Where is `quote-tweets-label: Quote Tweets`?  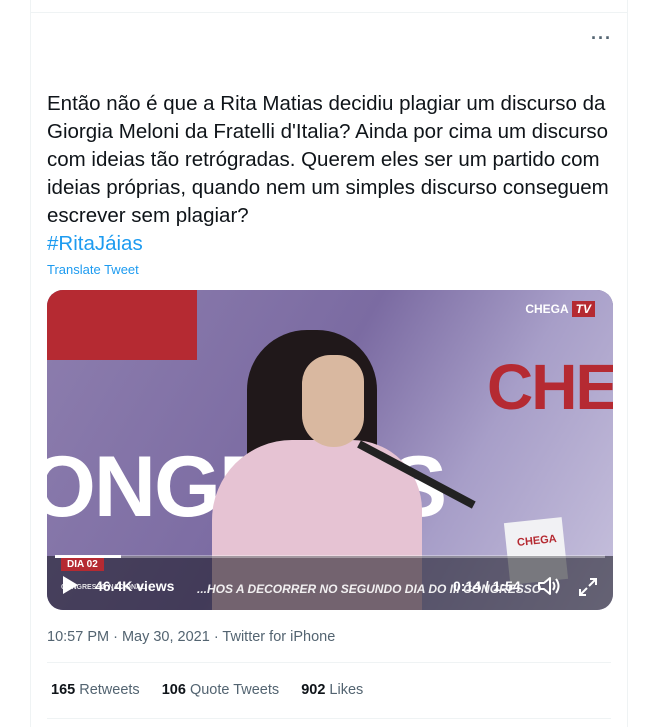 quote-tweets-label: Quote Tweets is located at coordinates (234, 690).